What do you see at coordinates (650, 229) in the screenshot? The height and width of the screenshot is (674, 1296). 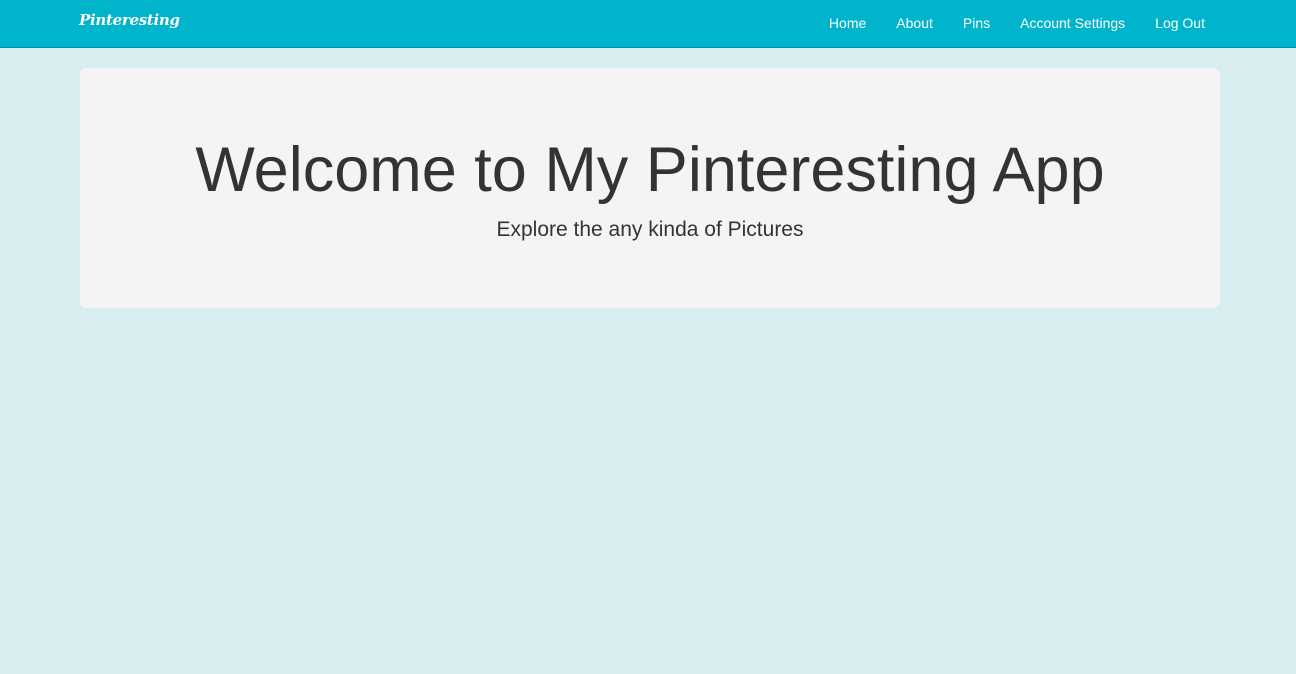 I see `page-subtitle: Explore the any kinda of Pictures` at bounding box center [650, 229].